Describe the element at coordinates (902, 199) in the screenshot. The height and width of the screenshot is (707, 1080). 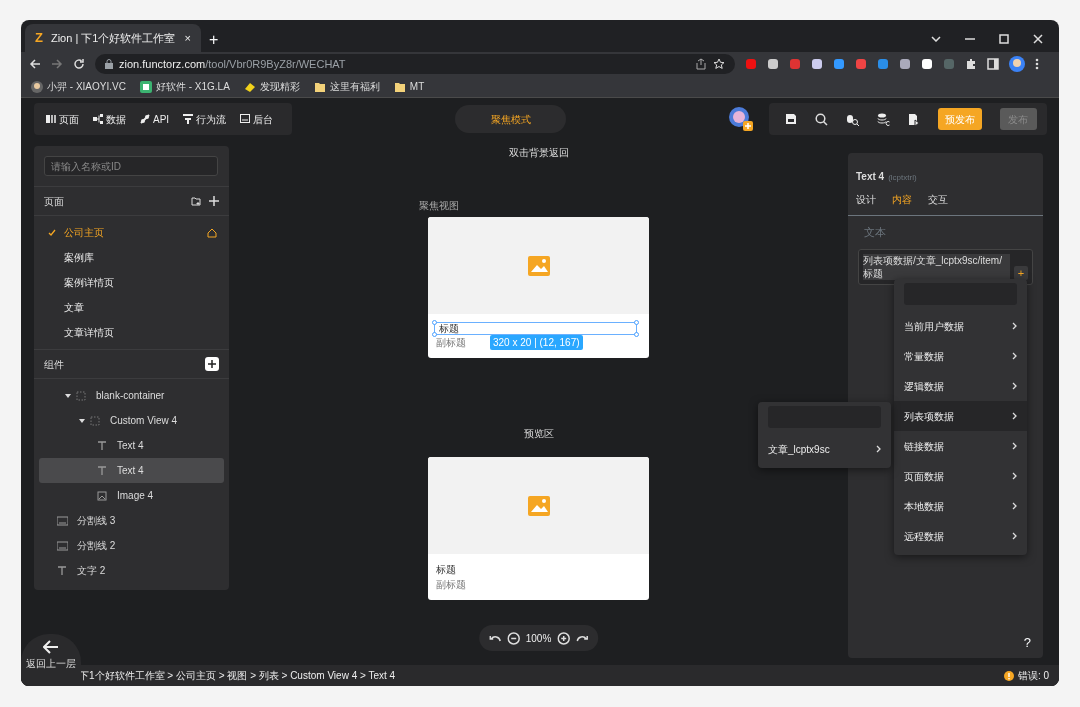
I see `panel-tab: 内容` at that location.